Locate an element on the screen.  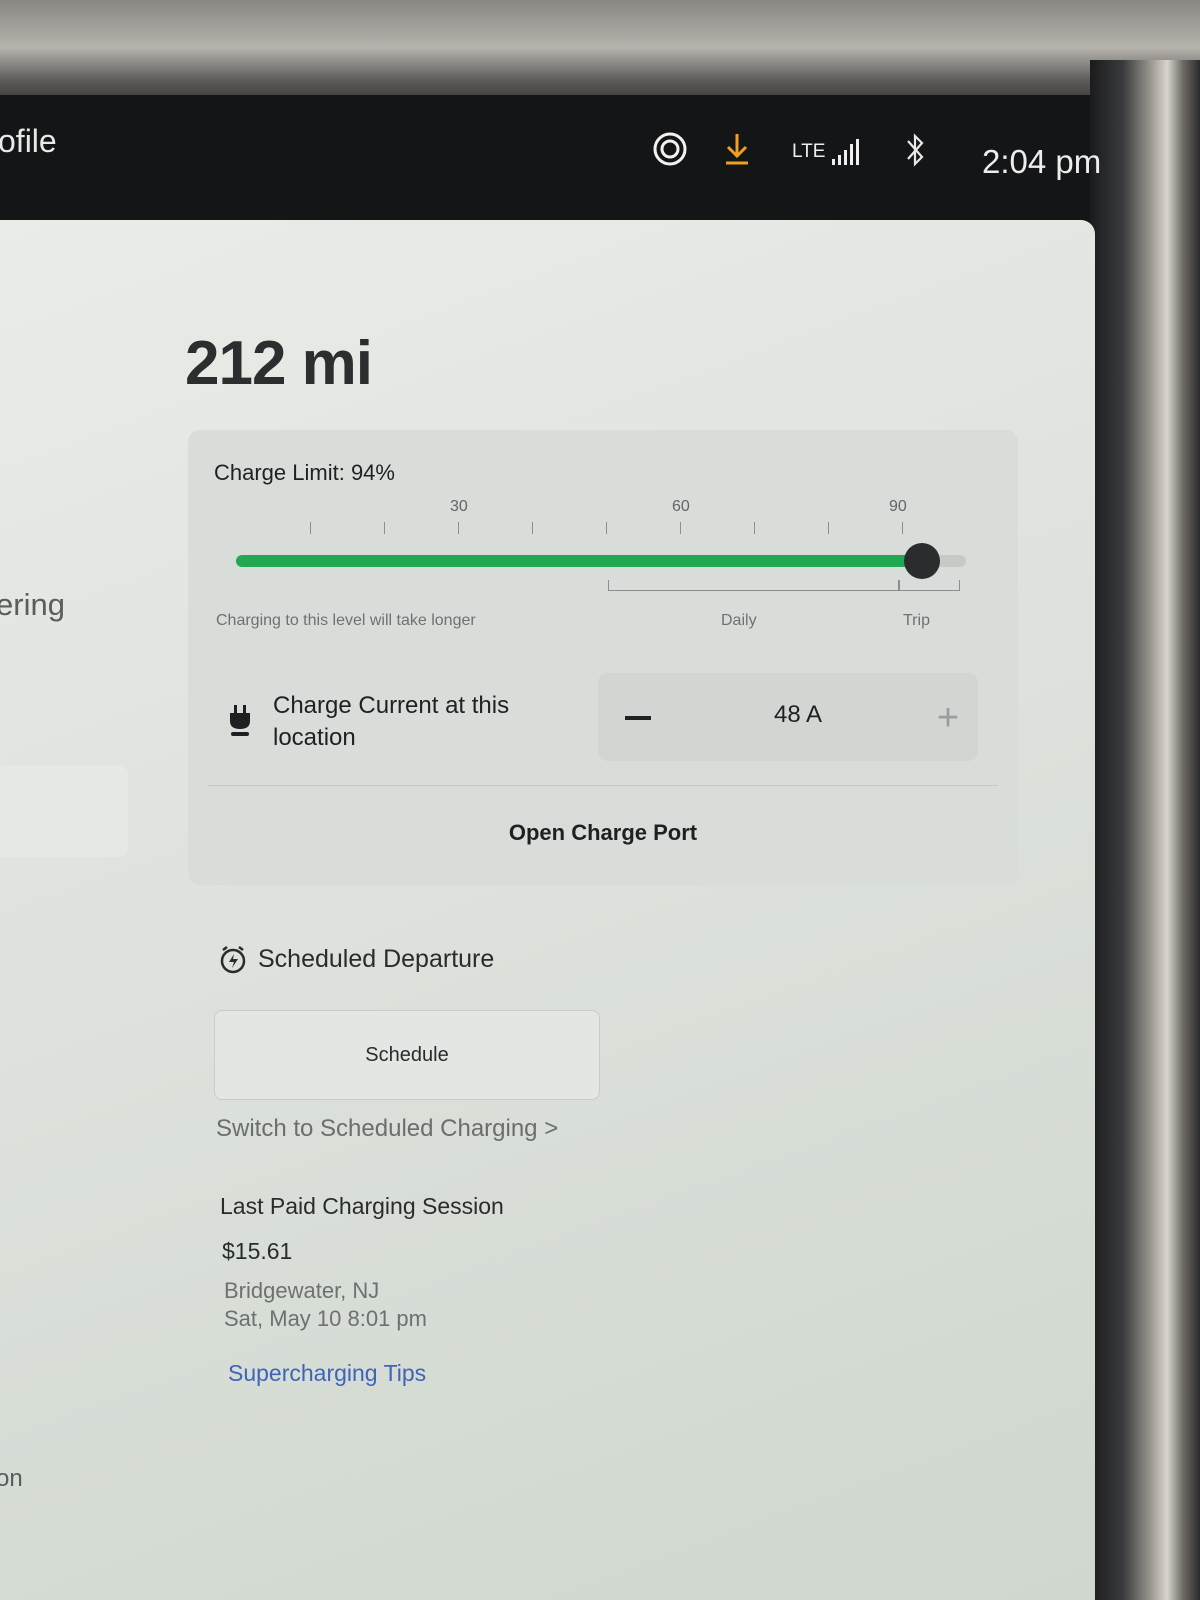
sidebar-item-selected is located at coordinates (64, 811).